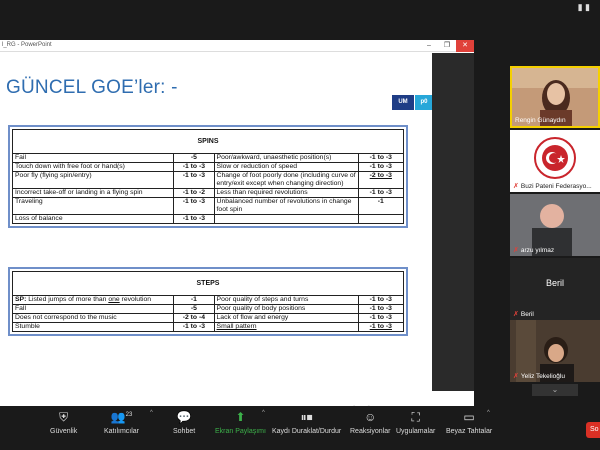 The image size is (600, 450). I want to click on table-cell: Small pattern, so click(286, 327).